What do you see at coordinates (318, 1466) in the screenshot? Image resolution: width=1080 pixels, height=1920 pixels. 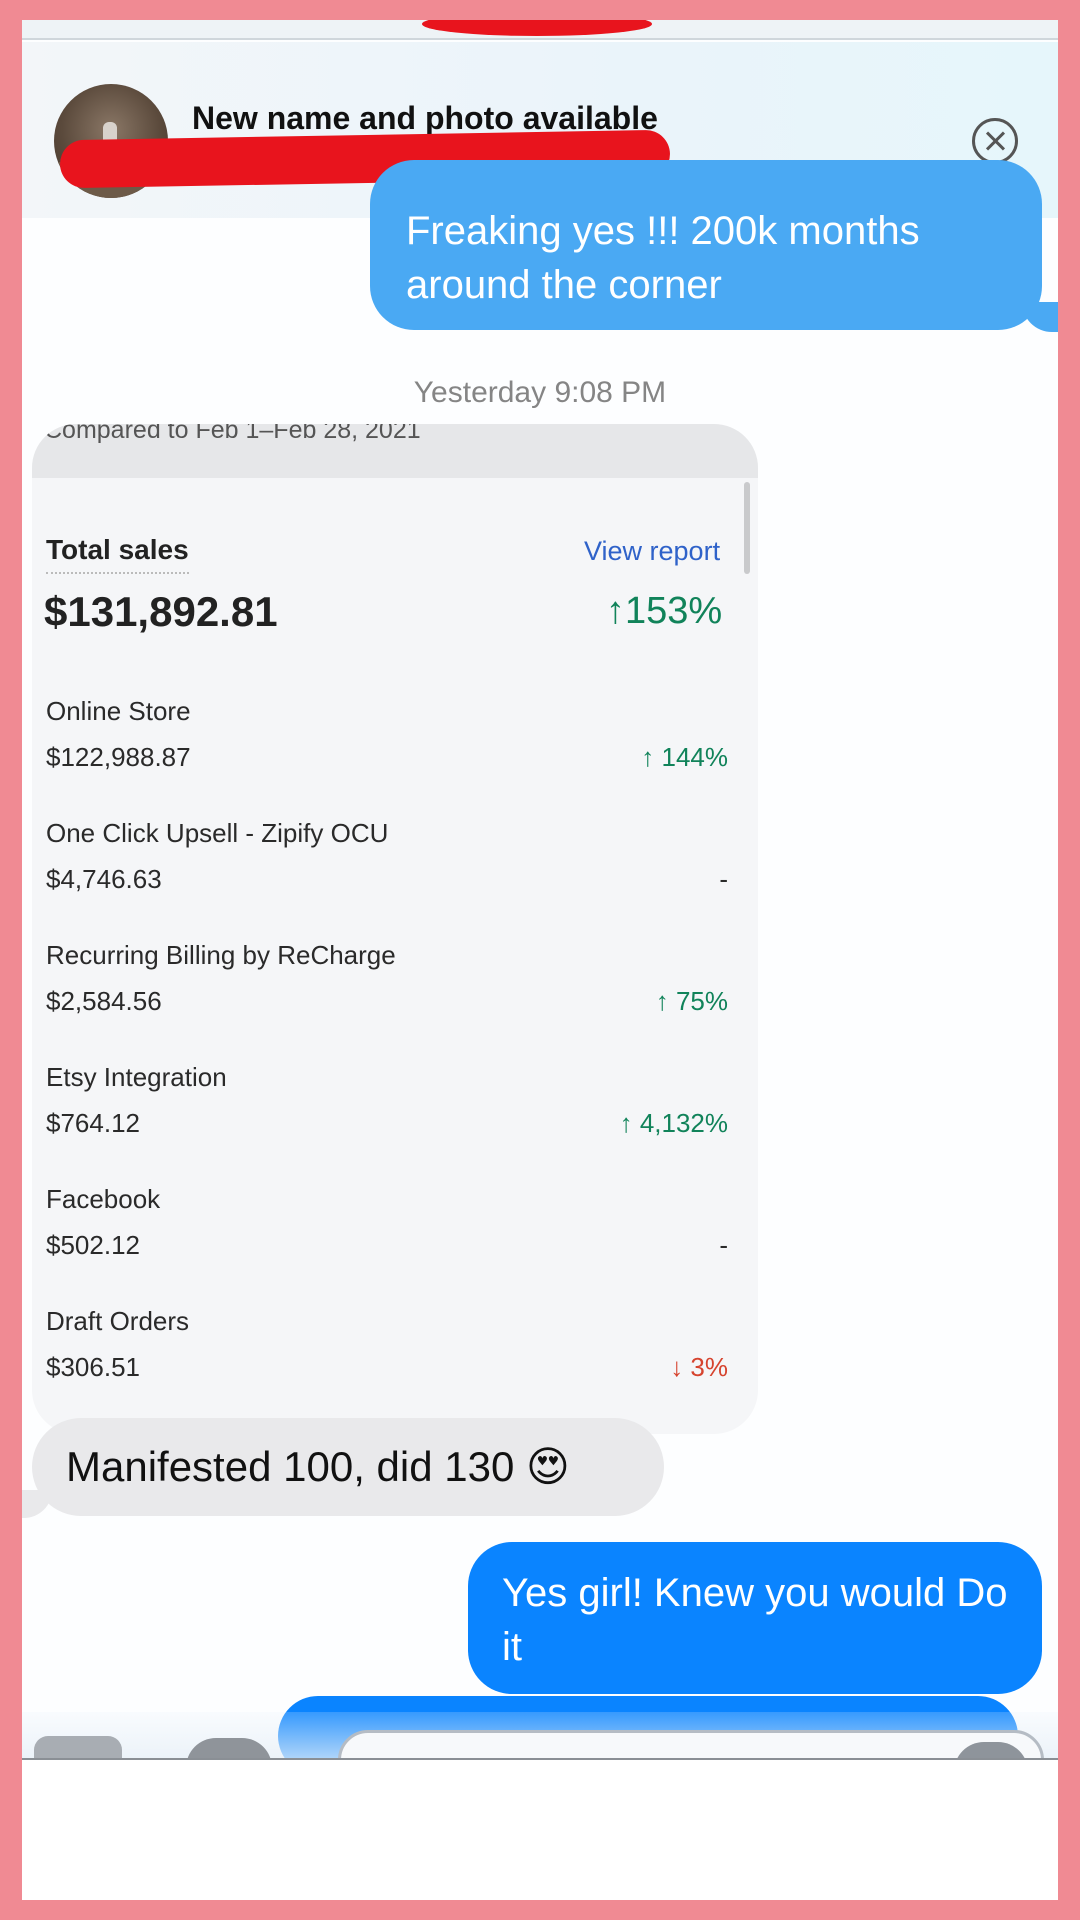 I see `message-text: Manifested 100, did 130 😍` at bounding box center [318, 1466].